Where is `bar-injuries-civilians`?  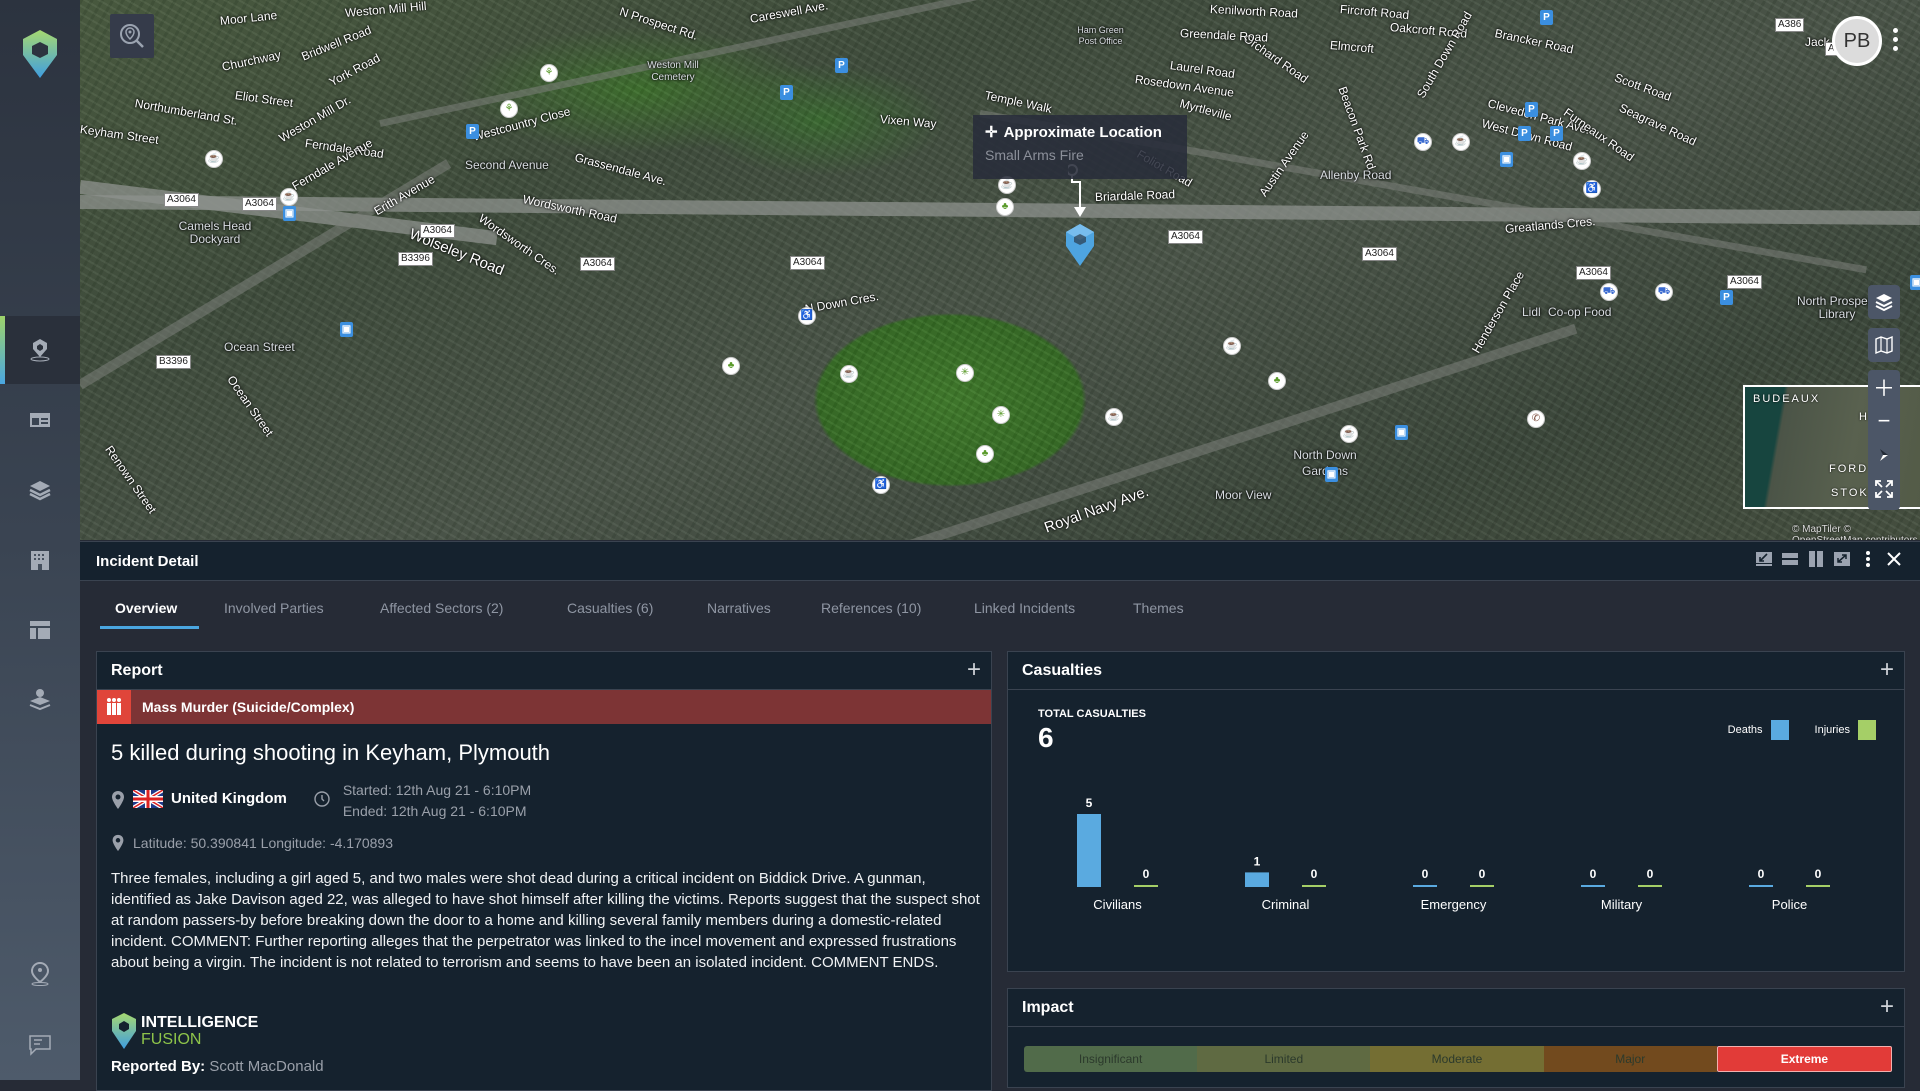 bar-injuries-civilians is located at coordinates (1146, 886).